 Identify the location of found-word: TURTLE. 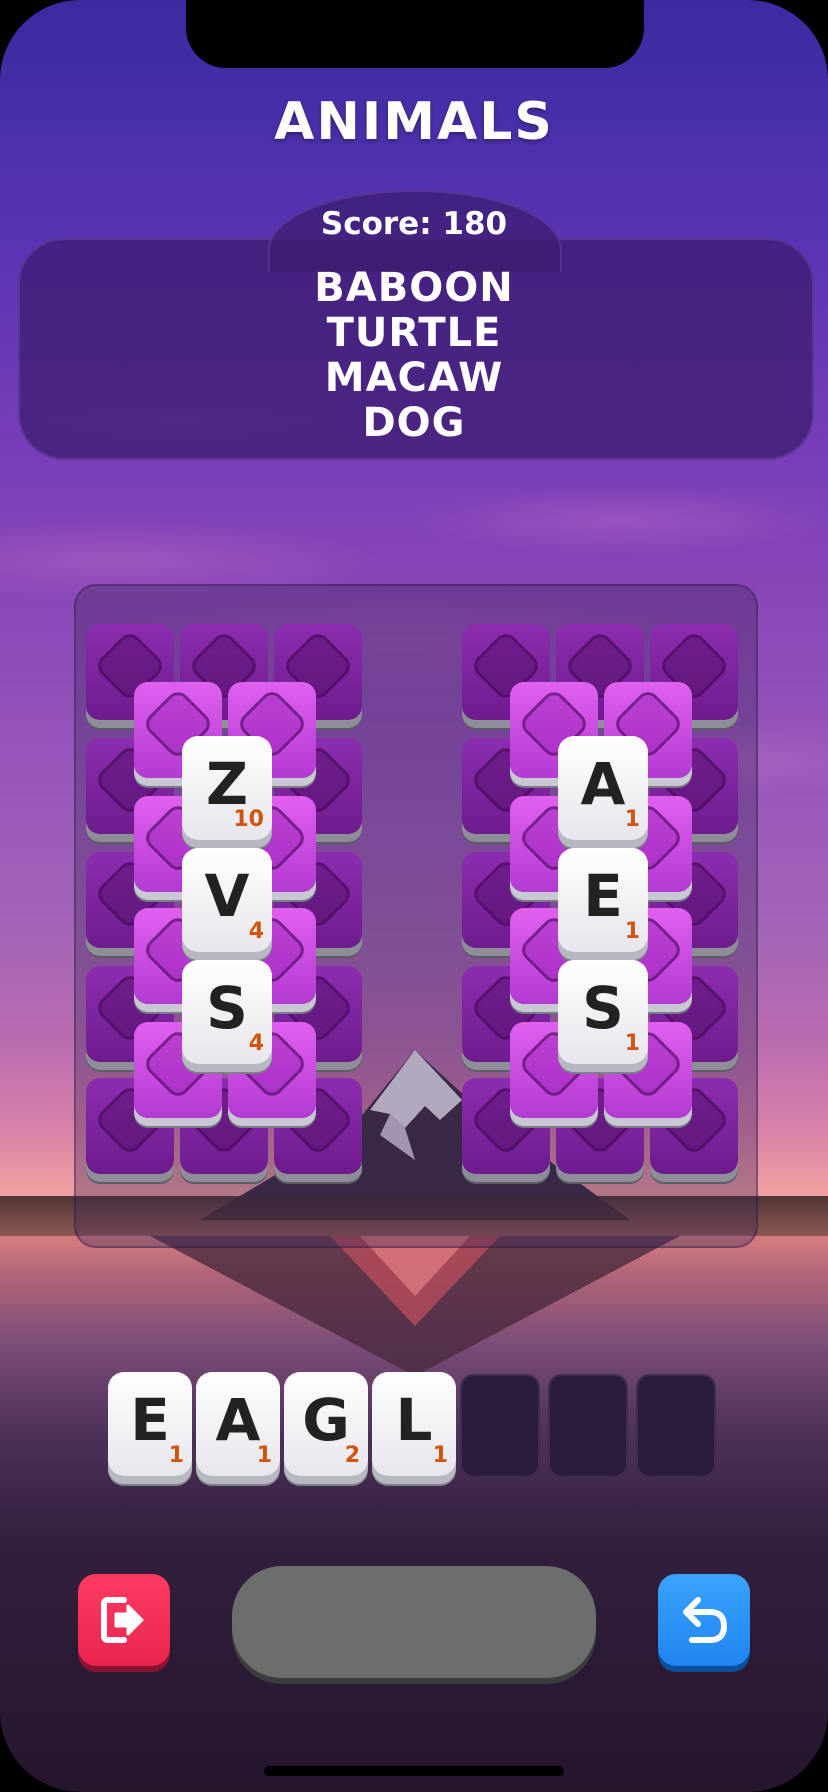
(414, 333).